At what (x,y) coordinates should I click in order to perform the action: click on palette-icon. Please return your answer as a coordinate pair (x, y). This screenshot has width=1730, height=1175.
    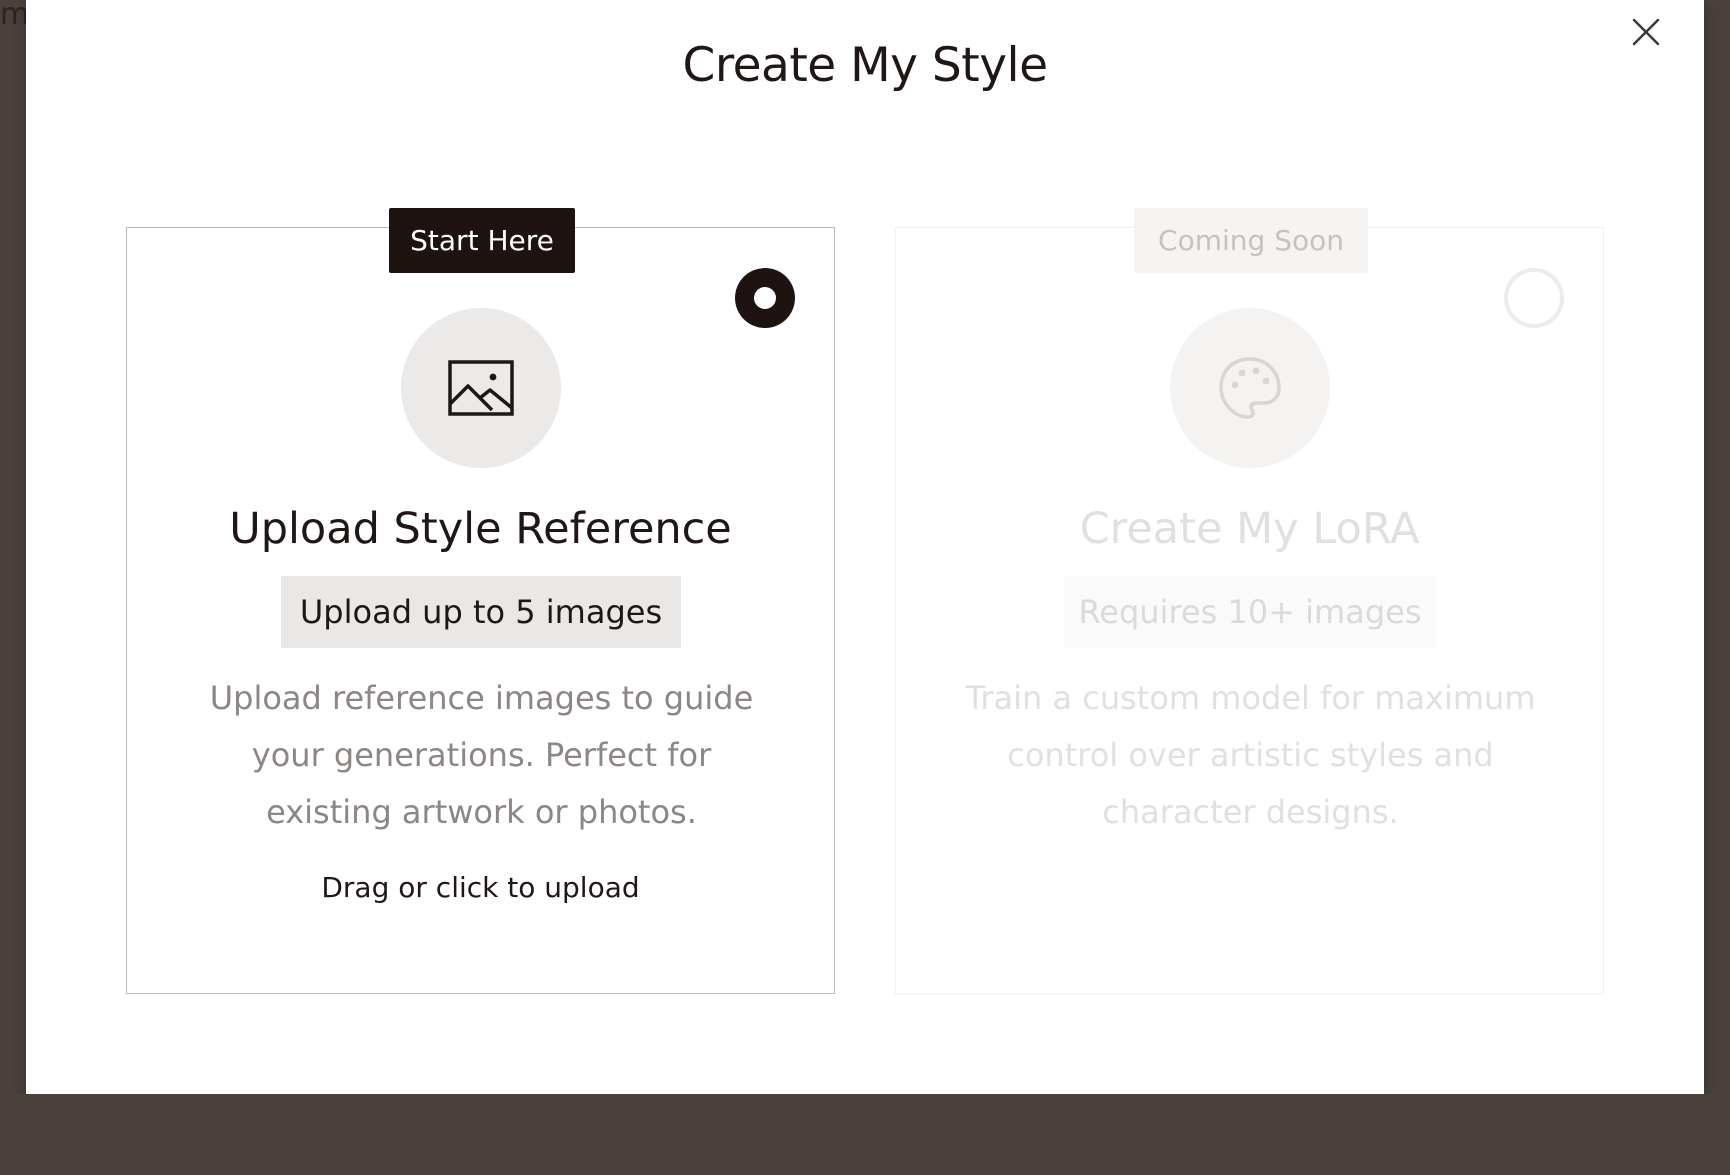
    Looking at the image, I should click on (1250, 388).